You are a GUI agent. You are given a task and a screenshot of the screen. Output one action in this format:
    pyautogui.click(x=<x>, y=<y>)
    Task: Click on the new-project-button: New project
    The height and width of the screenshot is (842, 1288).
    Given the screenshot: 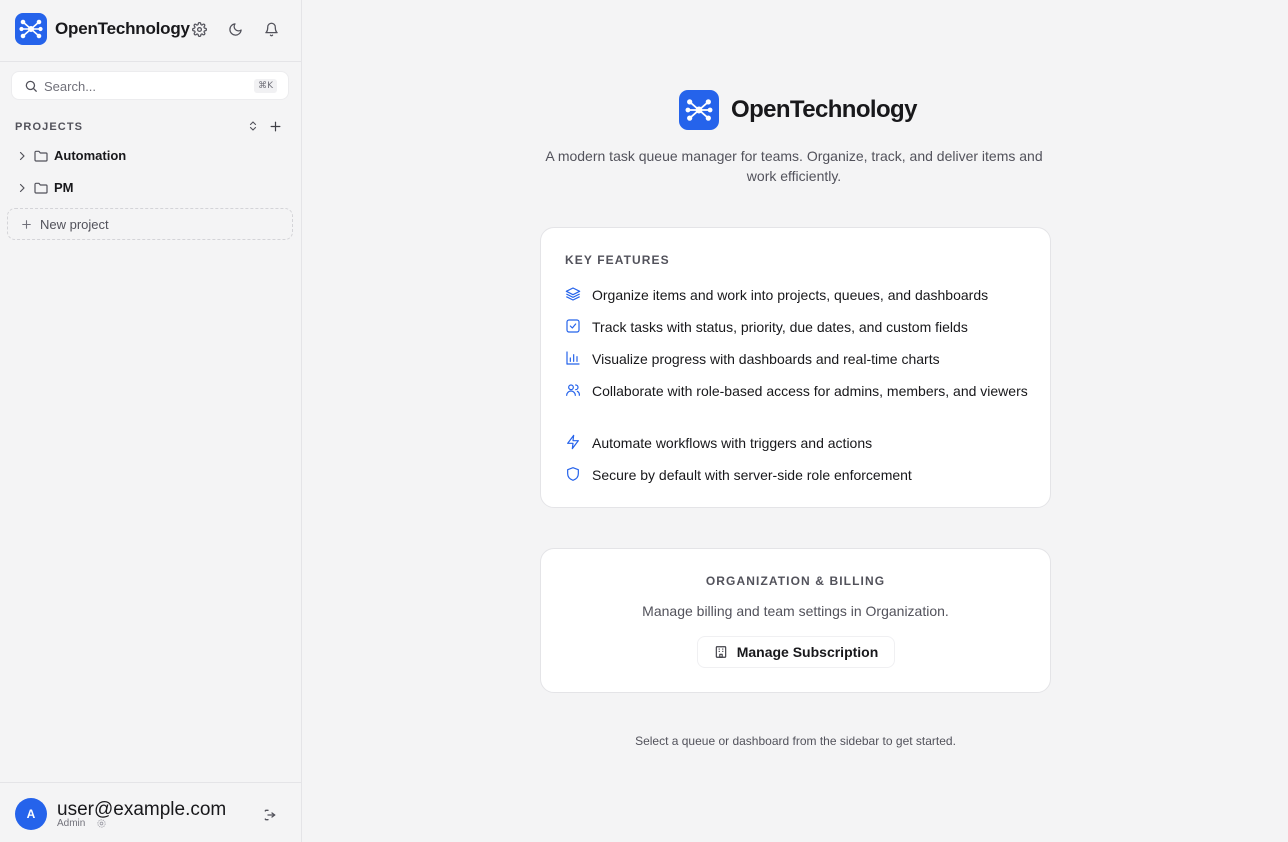 What is the action you would take?
    pyautogui.click(x=150, y=224)
    